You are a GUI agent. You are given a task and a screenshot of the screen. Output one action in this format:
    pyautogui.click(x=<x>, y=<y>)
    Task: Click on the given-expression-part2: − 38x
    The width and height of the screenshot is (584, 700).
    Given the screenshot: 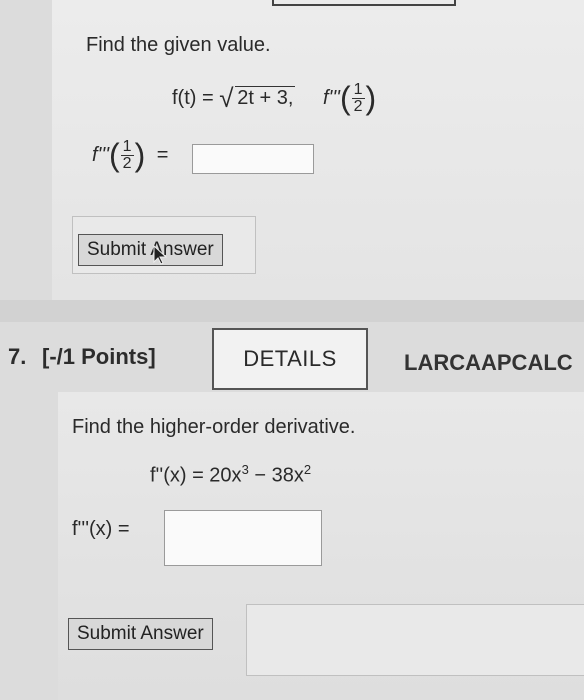 What is the action you would take?
    pyautogui.click(x=276, y=475)
    